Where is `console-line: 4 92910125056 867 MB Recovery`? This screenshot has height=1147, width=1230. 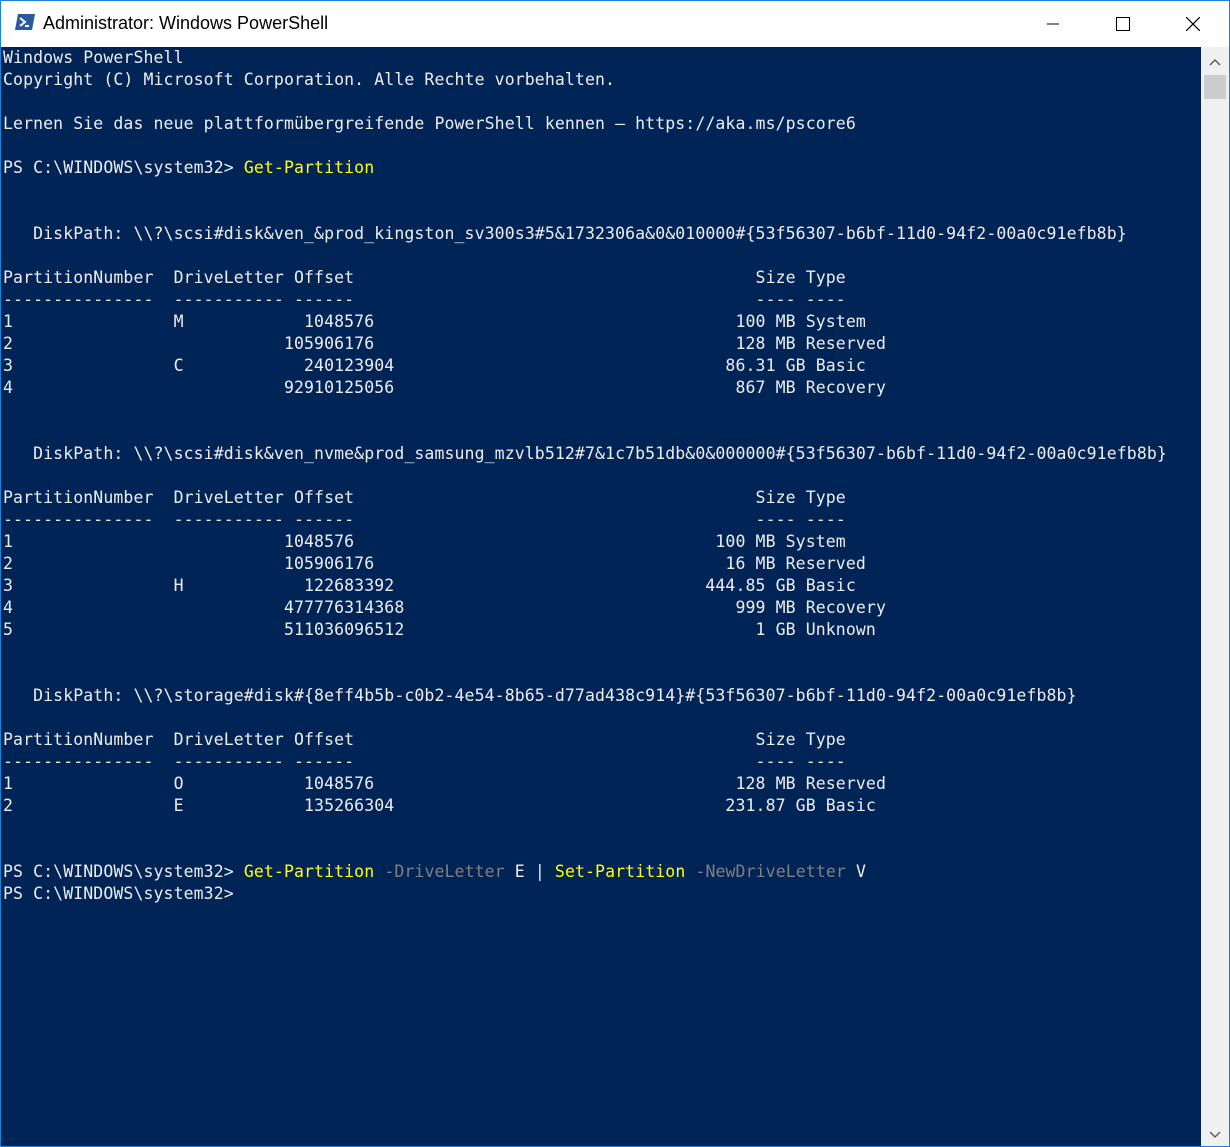 console-line: 4 92910125056 867 MB Recovery is located at coordinates (585, 388).